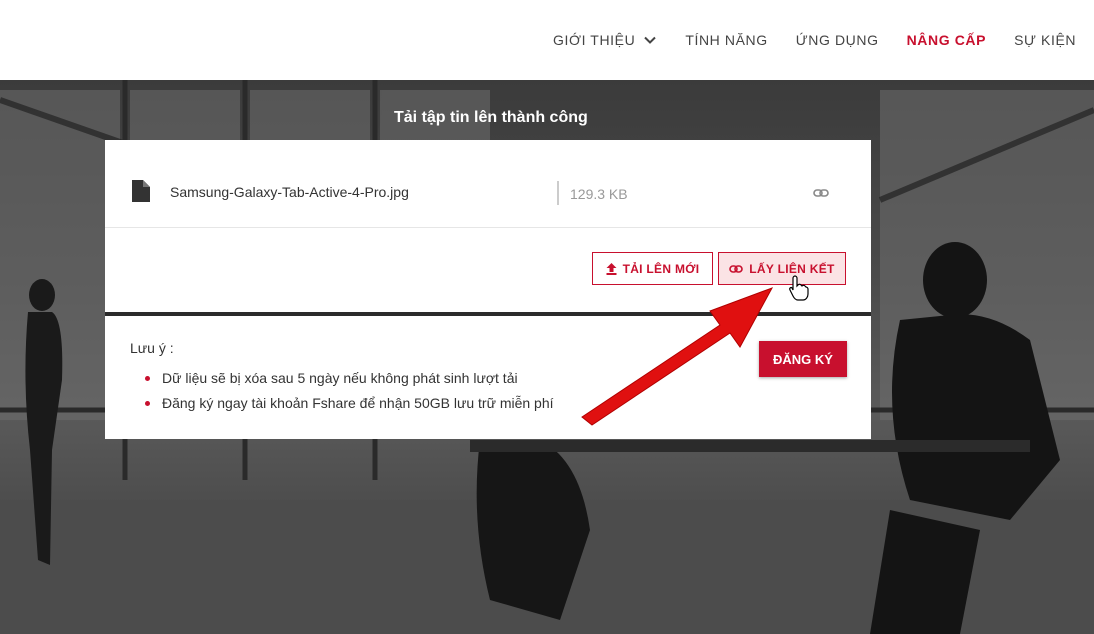 Image resolution: width=1094 pixels, height=634 pixels. I want to click on hand-pointer-icon, so click(799, 288).